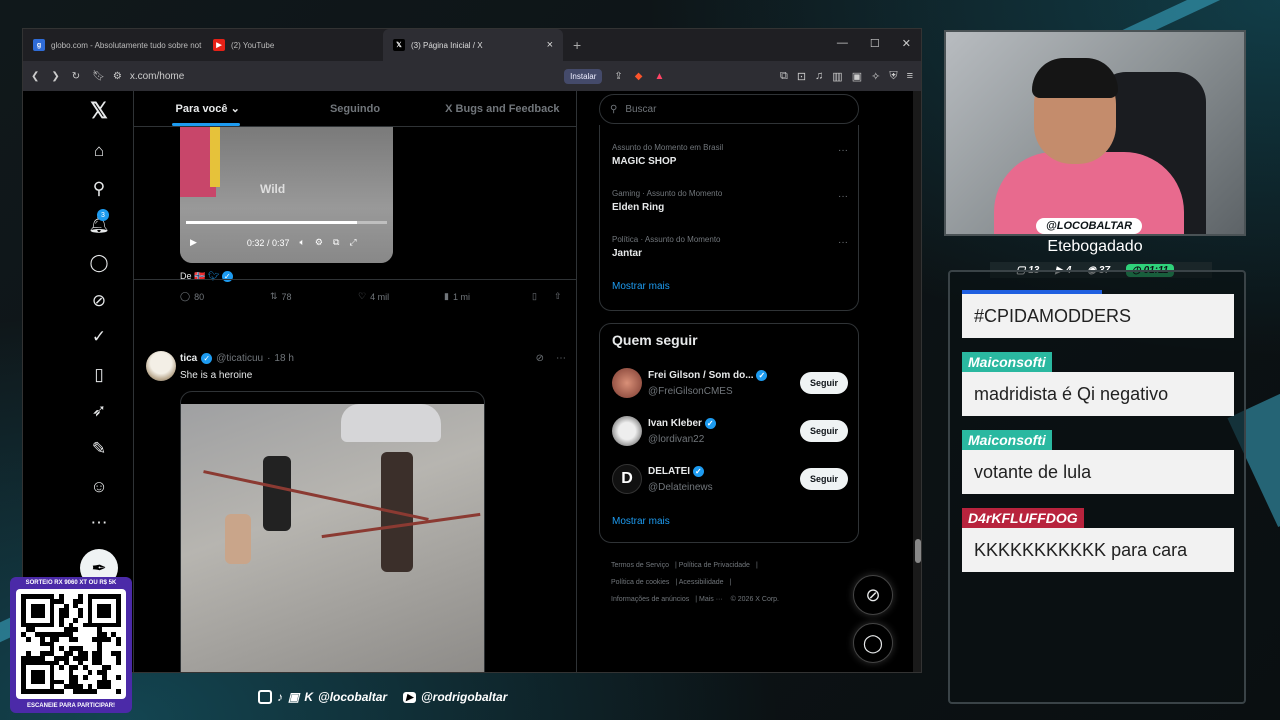 The width and height of the screenshot is (1280, 720). Describe the element at coordinates (314, 296) in the screenshot. I see `repost-button: ⇅ 78` at that location.